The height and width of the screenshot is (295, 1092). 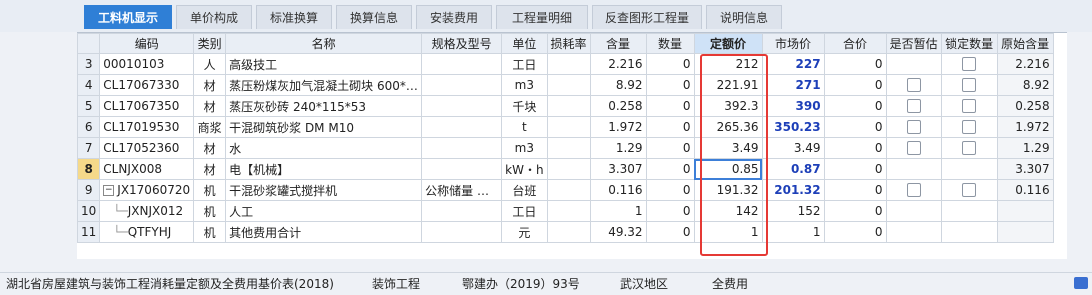 I want to click on col-type: 类别, so click(x=210, y=43).